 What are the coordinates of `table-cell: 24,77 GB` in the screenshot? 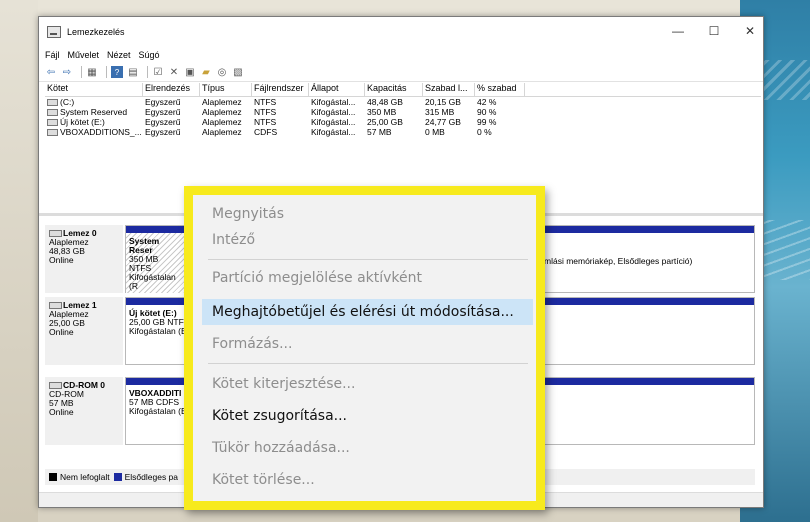 It's located at (443, 122).